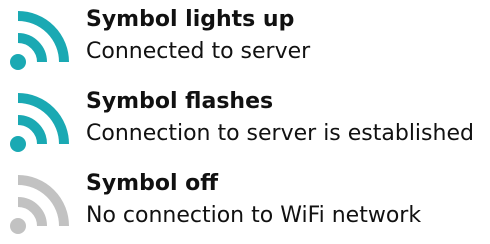 This screenshot has width=490, height=244. I want to click on legend-description: No connection to WiFi network, so click(254, 215).